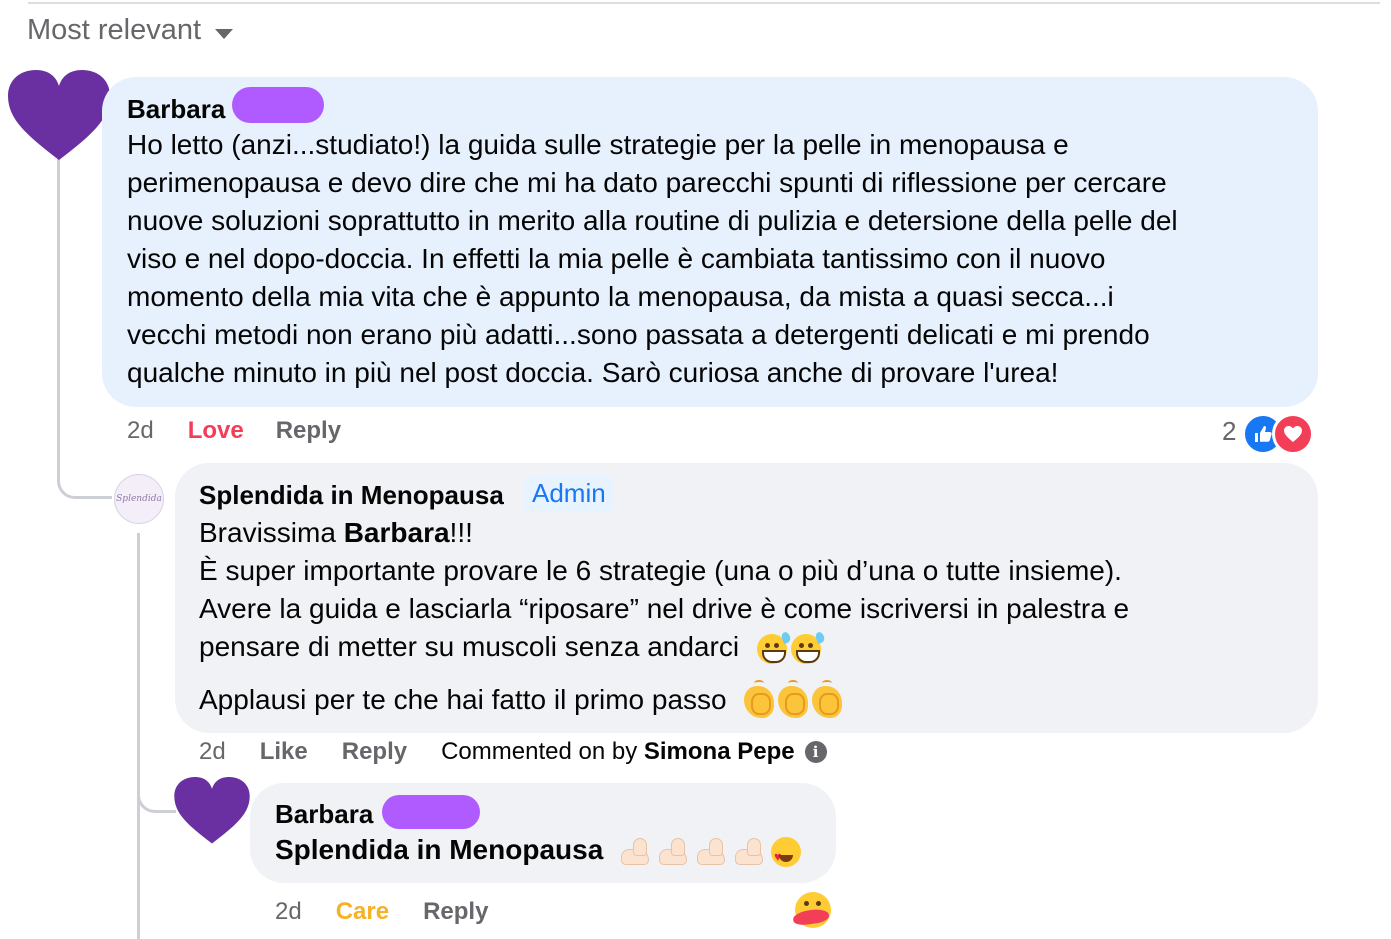 The image size is (1391, 939). Describe the element at coordinates (618, 751) in the screenshot. I see `commented-on-by: Commented on by Simona Pepe` at that location.